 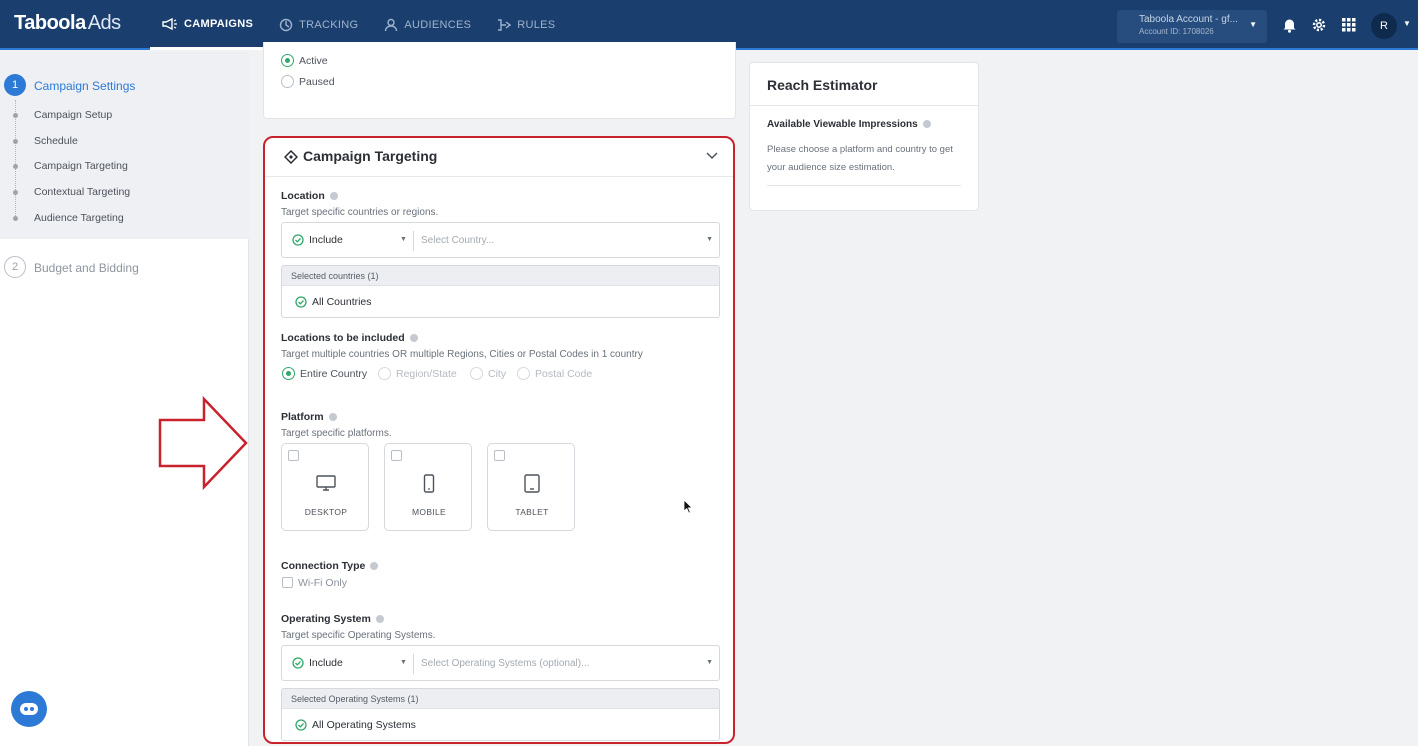 What do you see at coordinates (86, 268) in the screenshot?
I see `step2-title: Budget and Bidding` at bounding box center [86, 268].